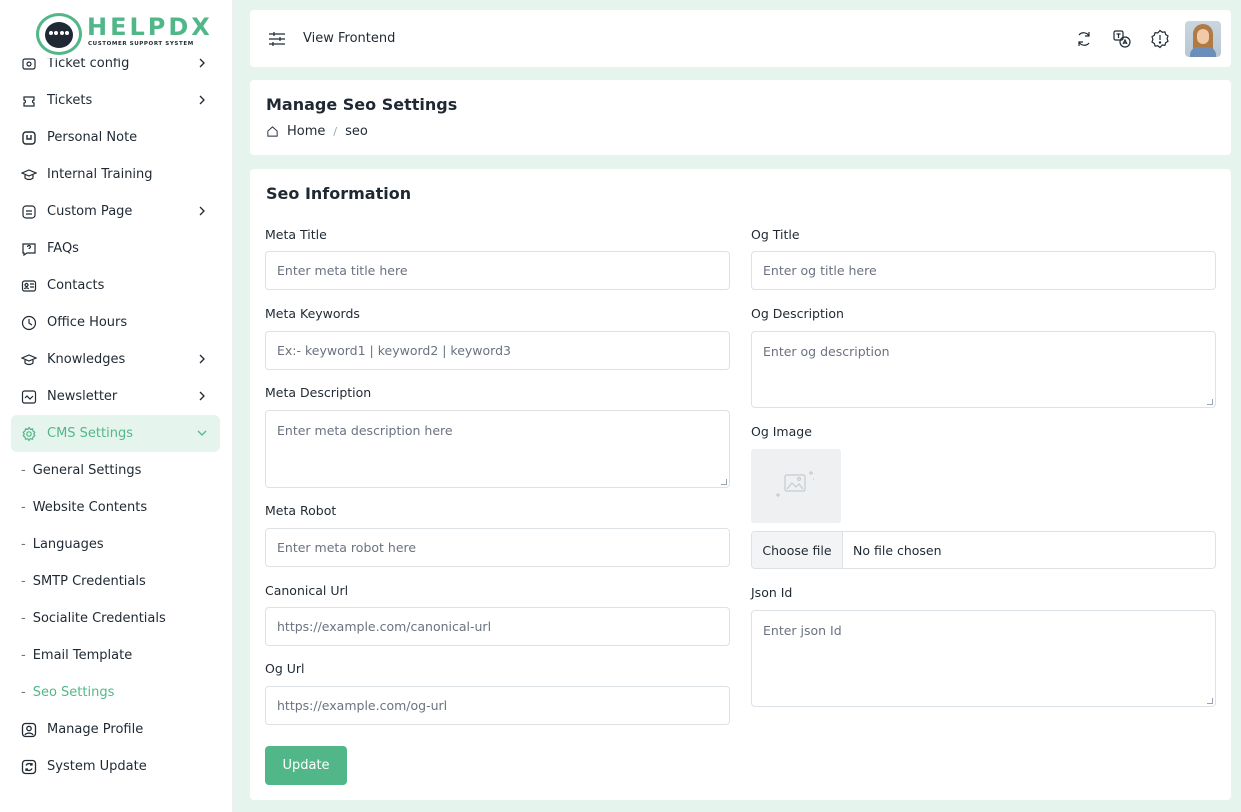 This screenshot has height=812, width=1241. What do you see at coordinates (115, 248) in the screenshot?
I see `sidebar-item-faqs: FAQs` at bounding box center [115, 248].